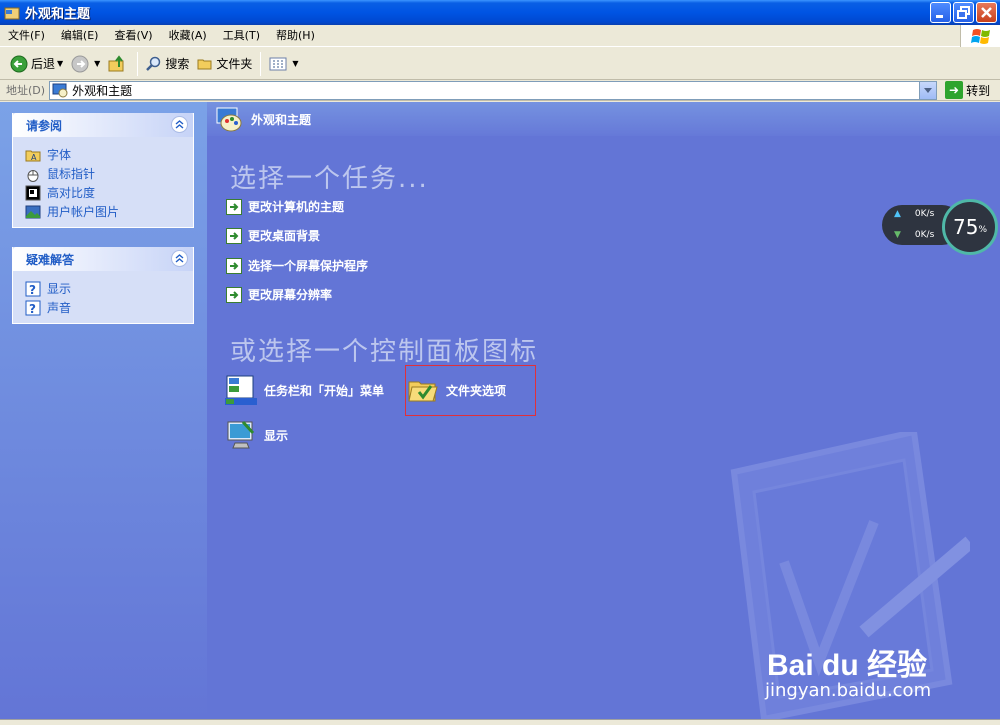 The width and height of the screenshot is (1000, 725). What do you see at coordinates (290, 295) in the screenshot?
I see `task-label: 更改屏幕分辨率` at bounding box center [290, 295].